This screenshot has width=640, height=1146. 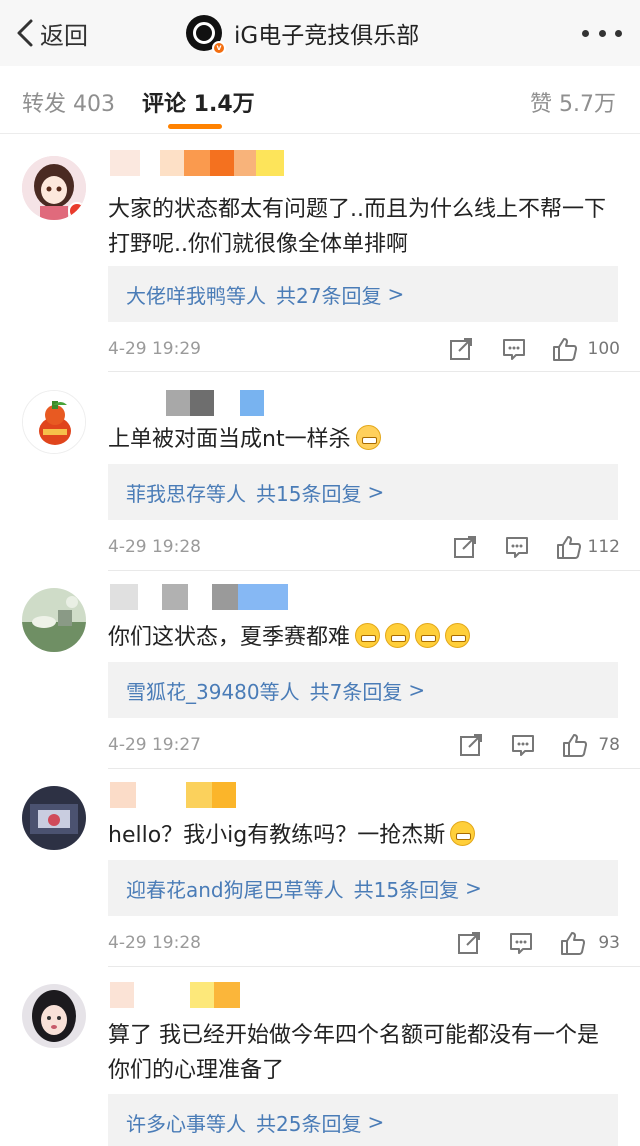 I want to click on reply-names: 许多心事, so click(x=166, y=1122).